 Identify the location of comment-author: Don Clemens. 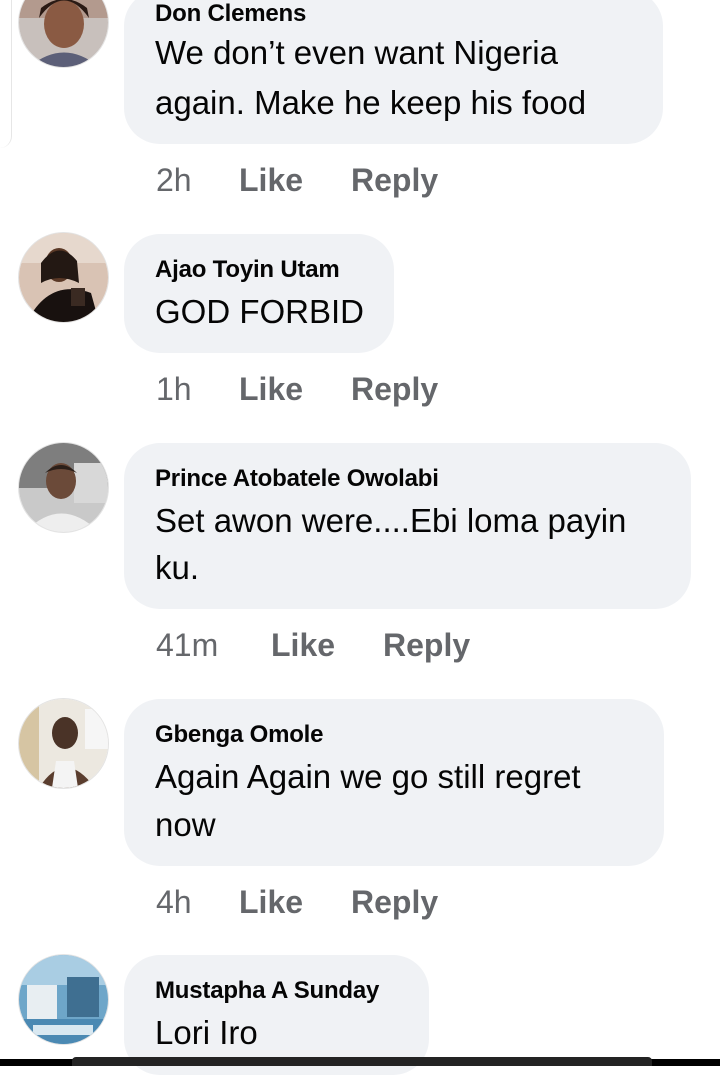
(230, 14).